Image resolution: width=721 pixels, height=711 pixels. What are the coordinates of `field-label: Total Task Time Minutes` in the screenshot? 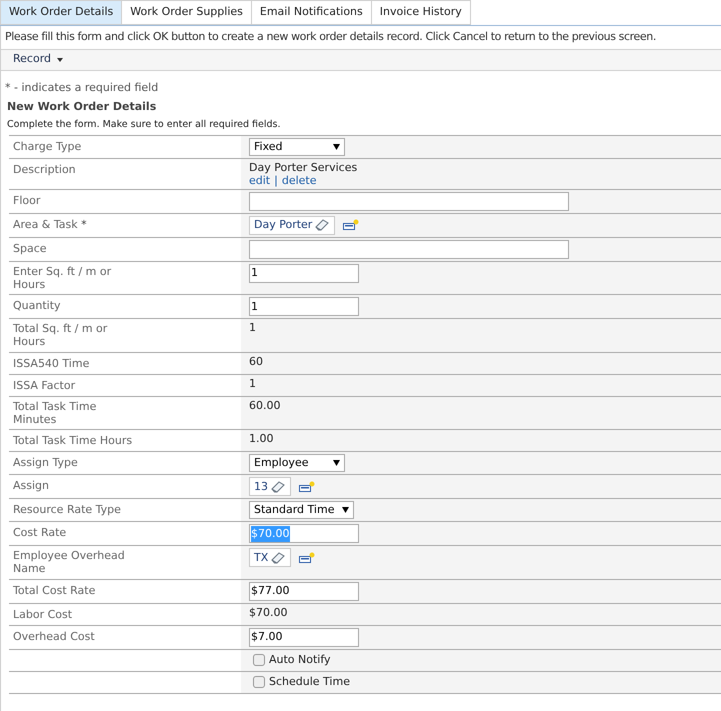 It's located at (55, 413).